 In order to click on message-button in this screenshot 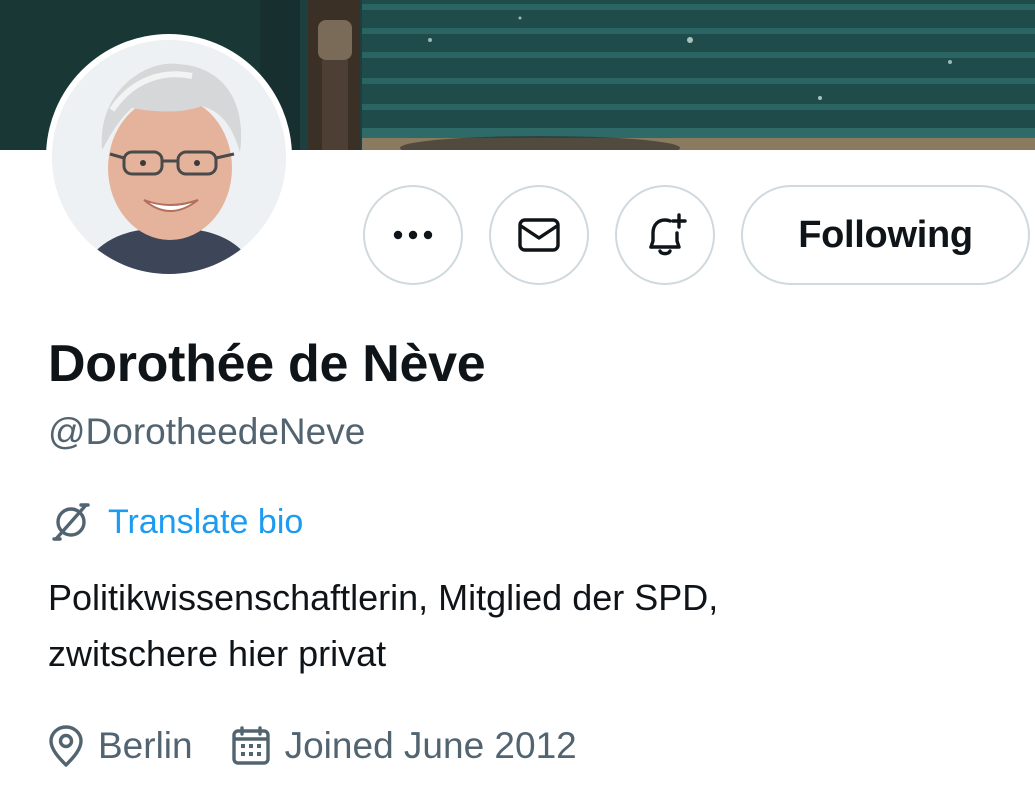, I will do `click(539, 235)`.